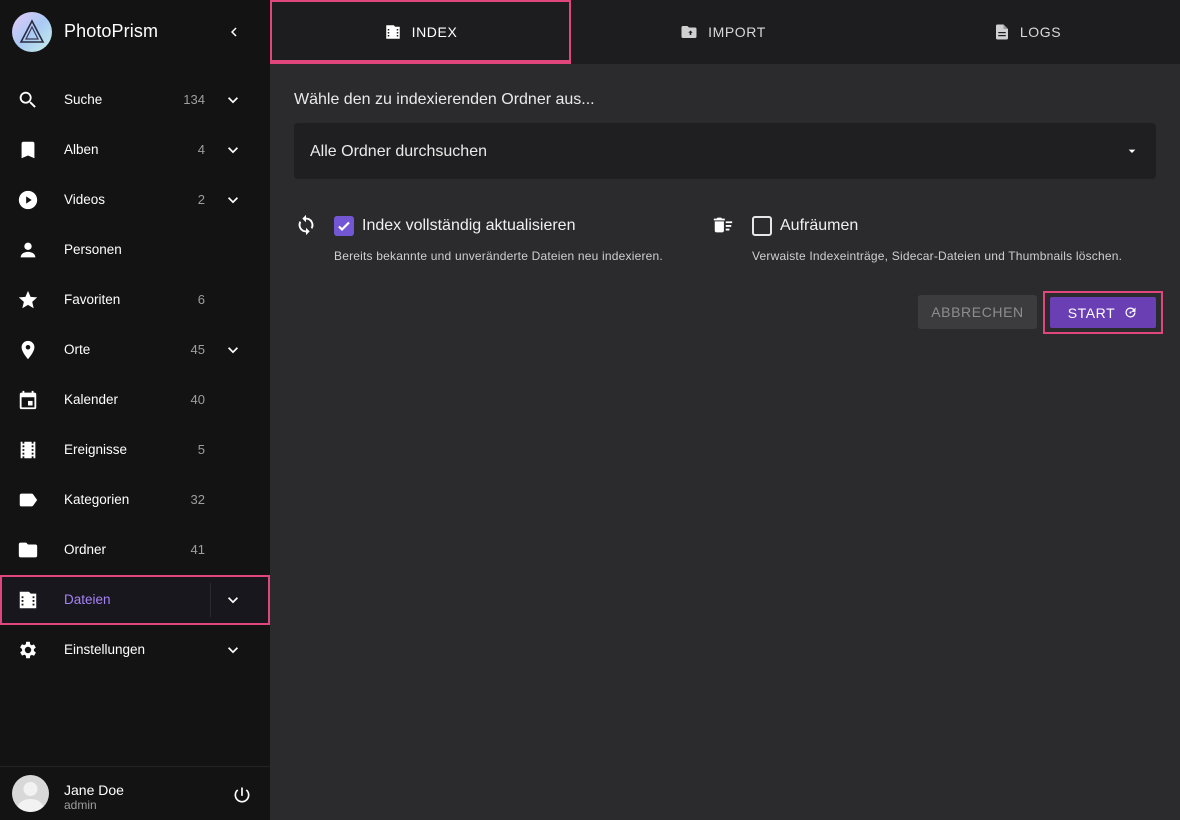 This screenshot has width=1180, height=820. I want to click on sidebar-item-count: 32, so click(197, 499).